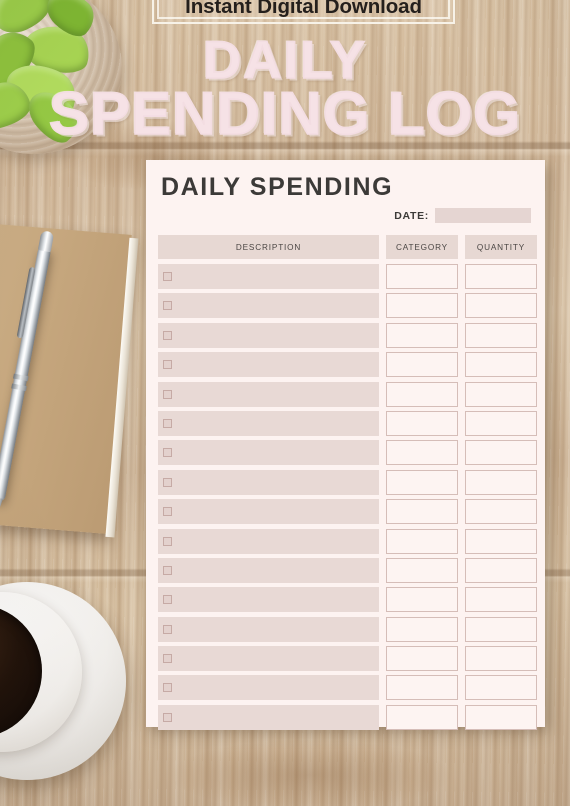 This screenshot has height=806, width=570. Describe the element at coordinates (344, 215) in the screenshot. I see `date-row: DATE:` at that location.